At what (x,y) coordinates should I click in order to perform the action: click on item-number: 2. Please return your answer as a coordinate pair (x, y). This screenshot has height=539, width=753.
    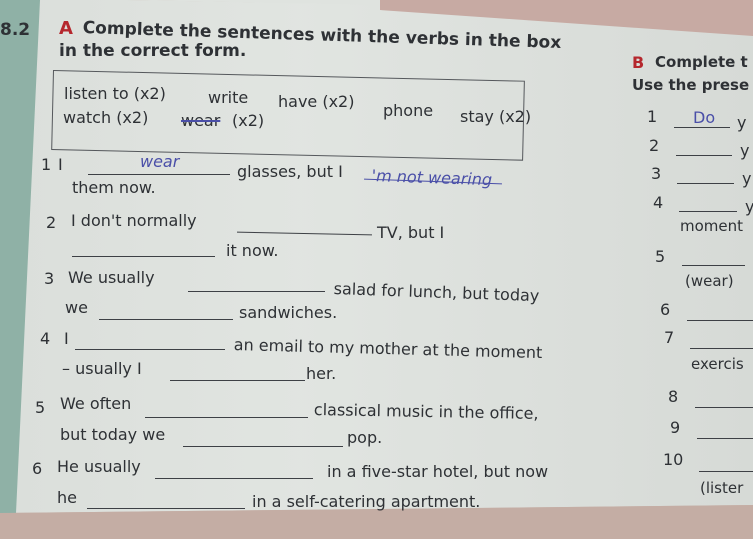
    Looking at the image, I should click on (654, 145).